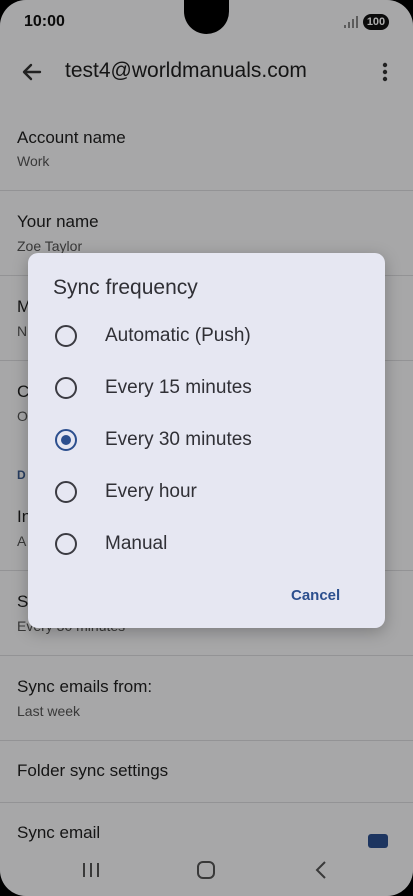 Image resolution: width=413 pixels, height=896 pixels. I want to click on option-label: Every 15 minutes, so click(178, 387).